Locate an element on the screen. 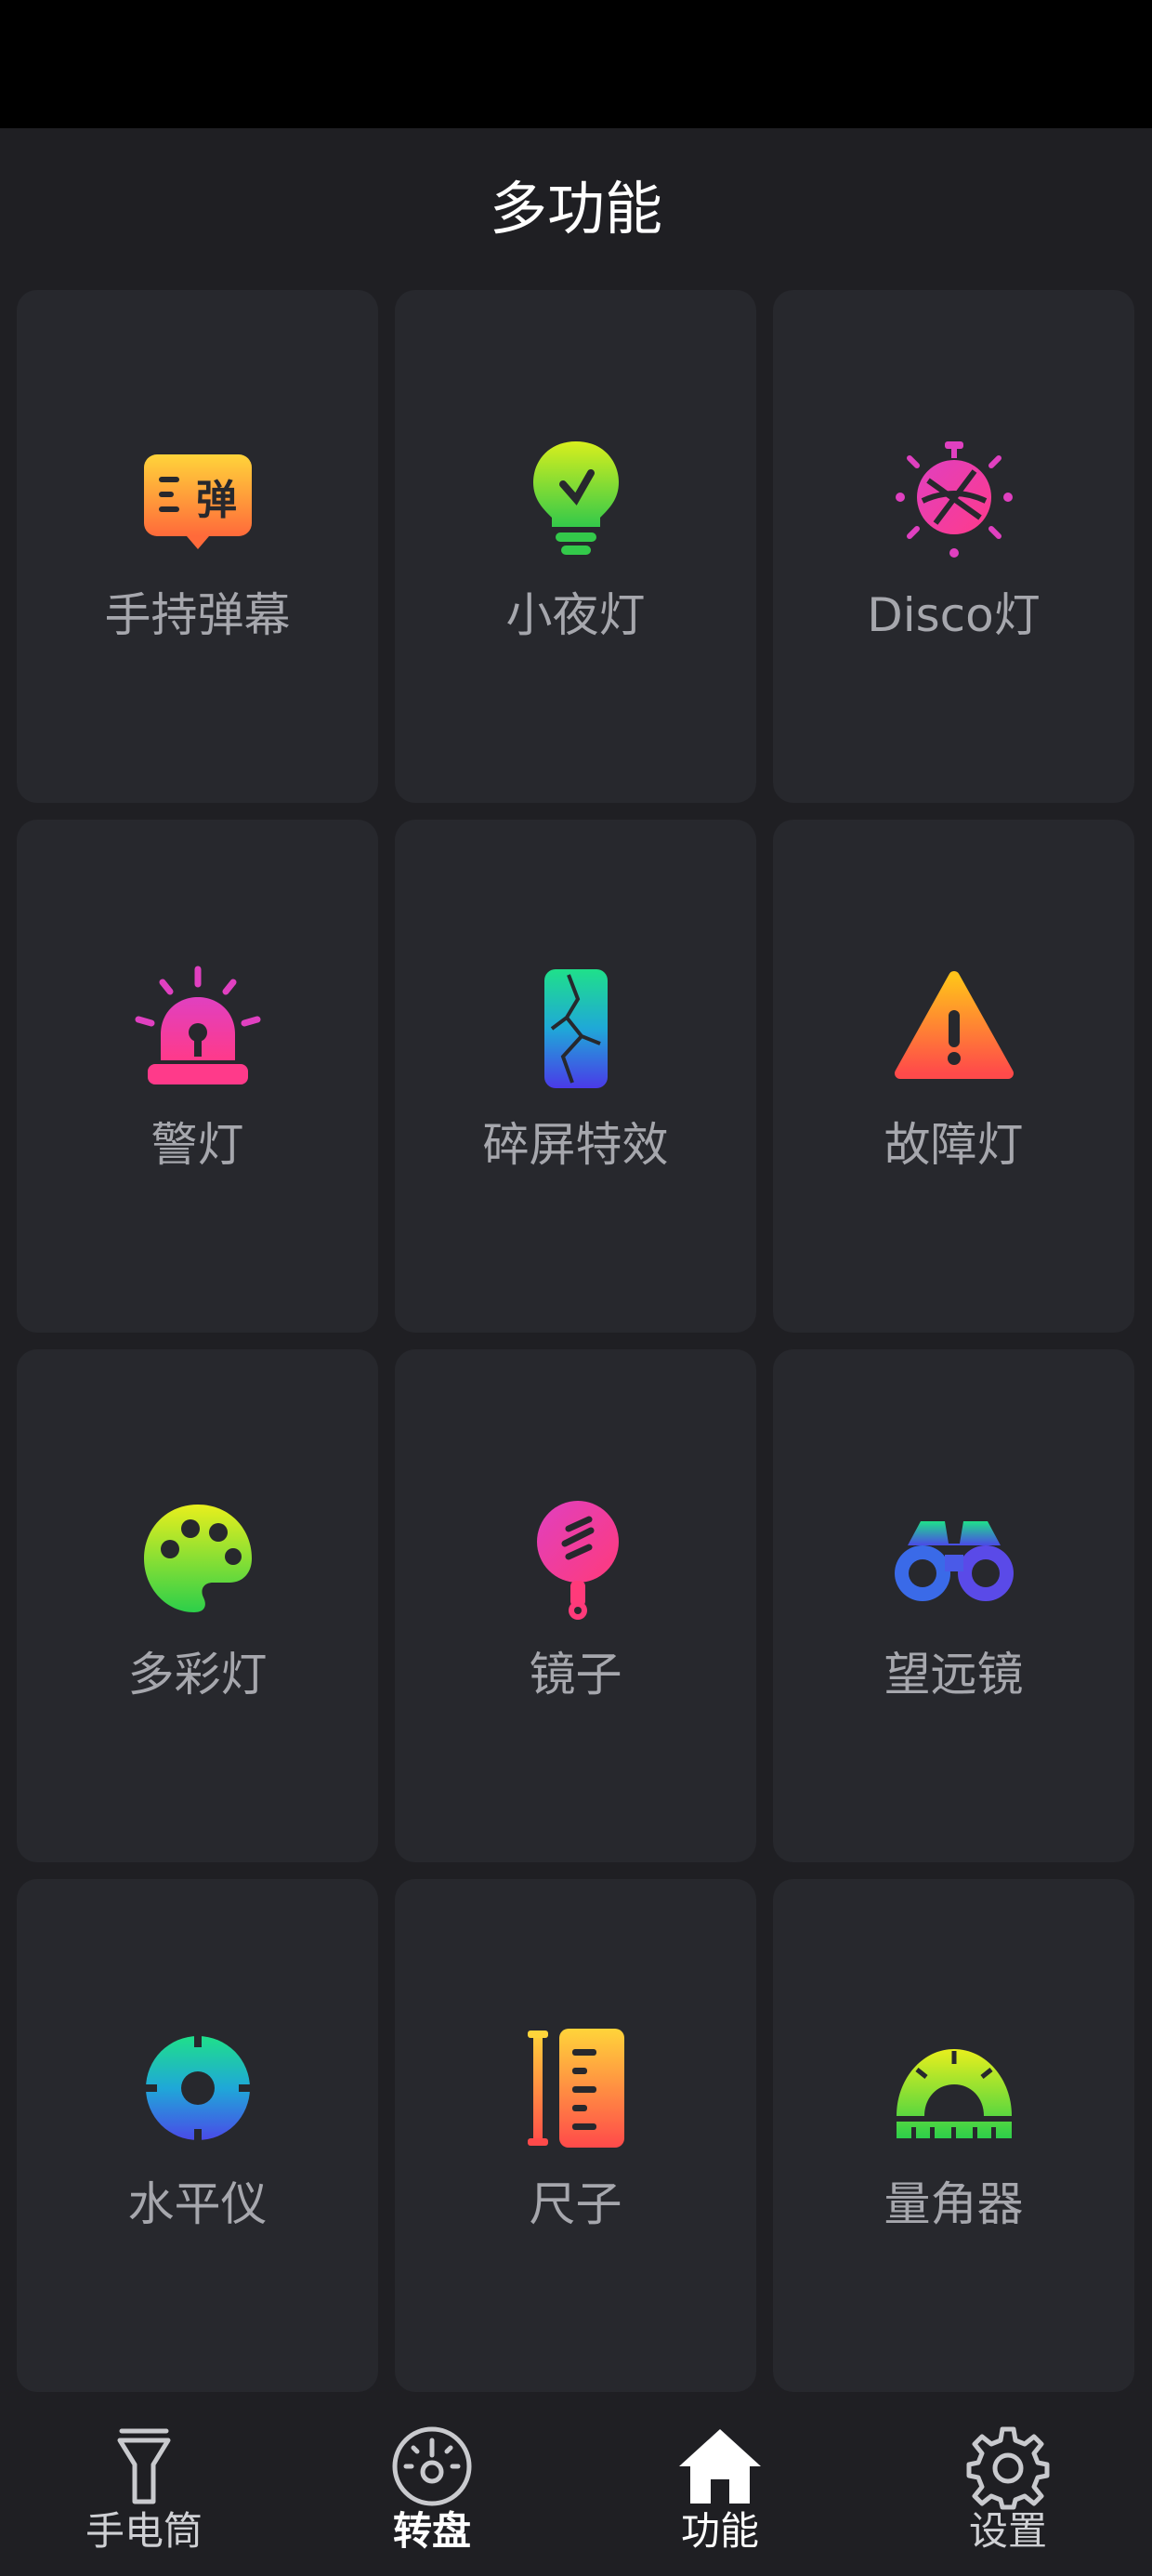 The height and width of the screenshot is (2576, 1152). protractor-icon is located at coordinates (954, 2088).